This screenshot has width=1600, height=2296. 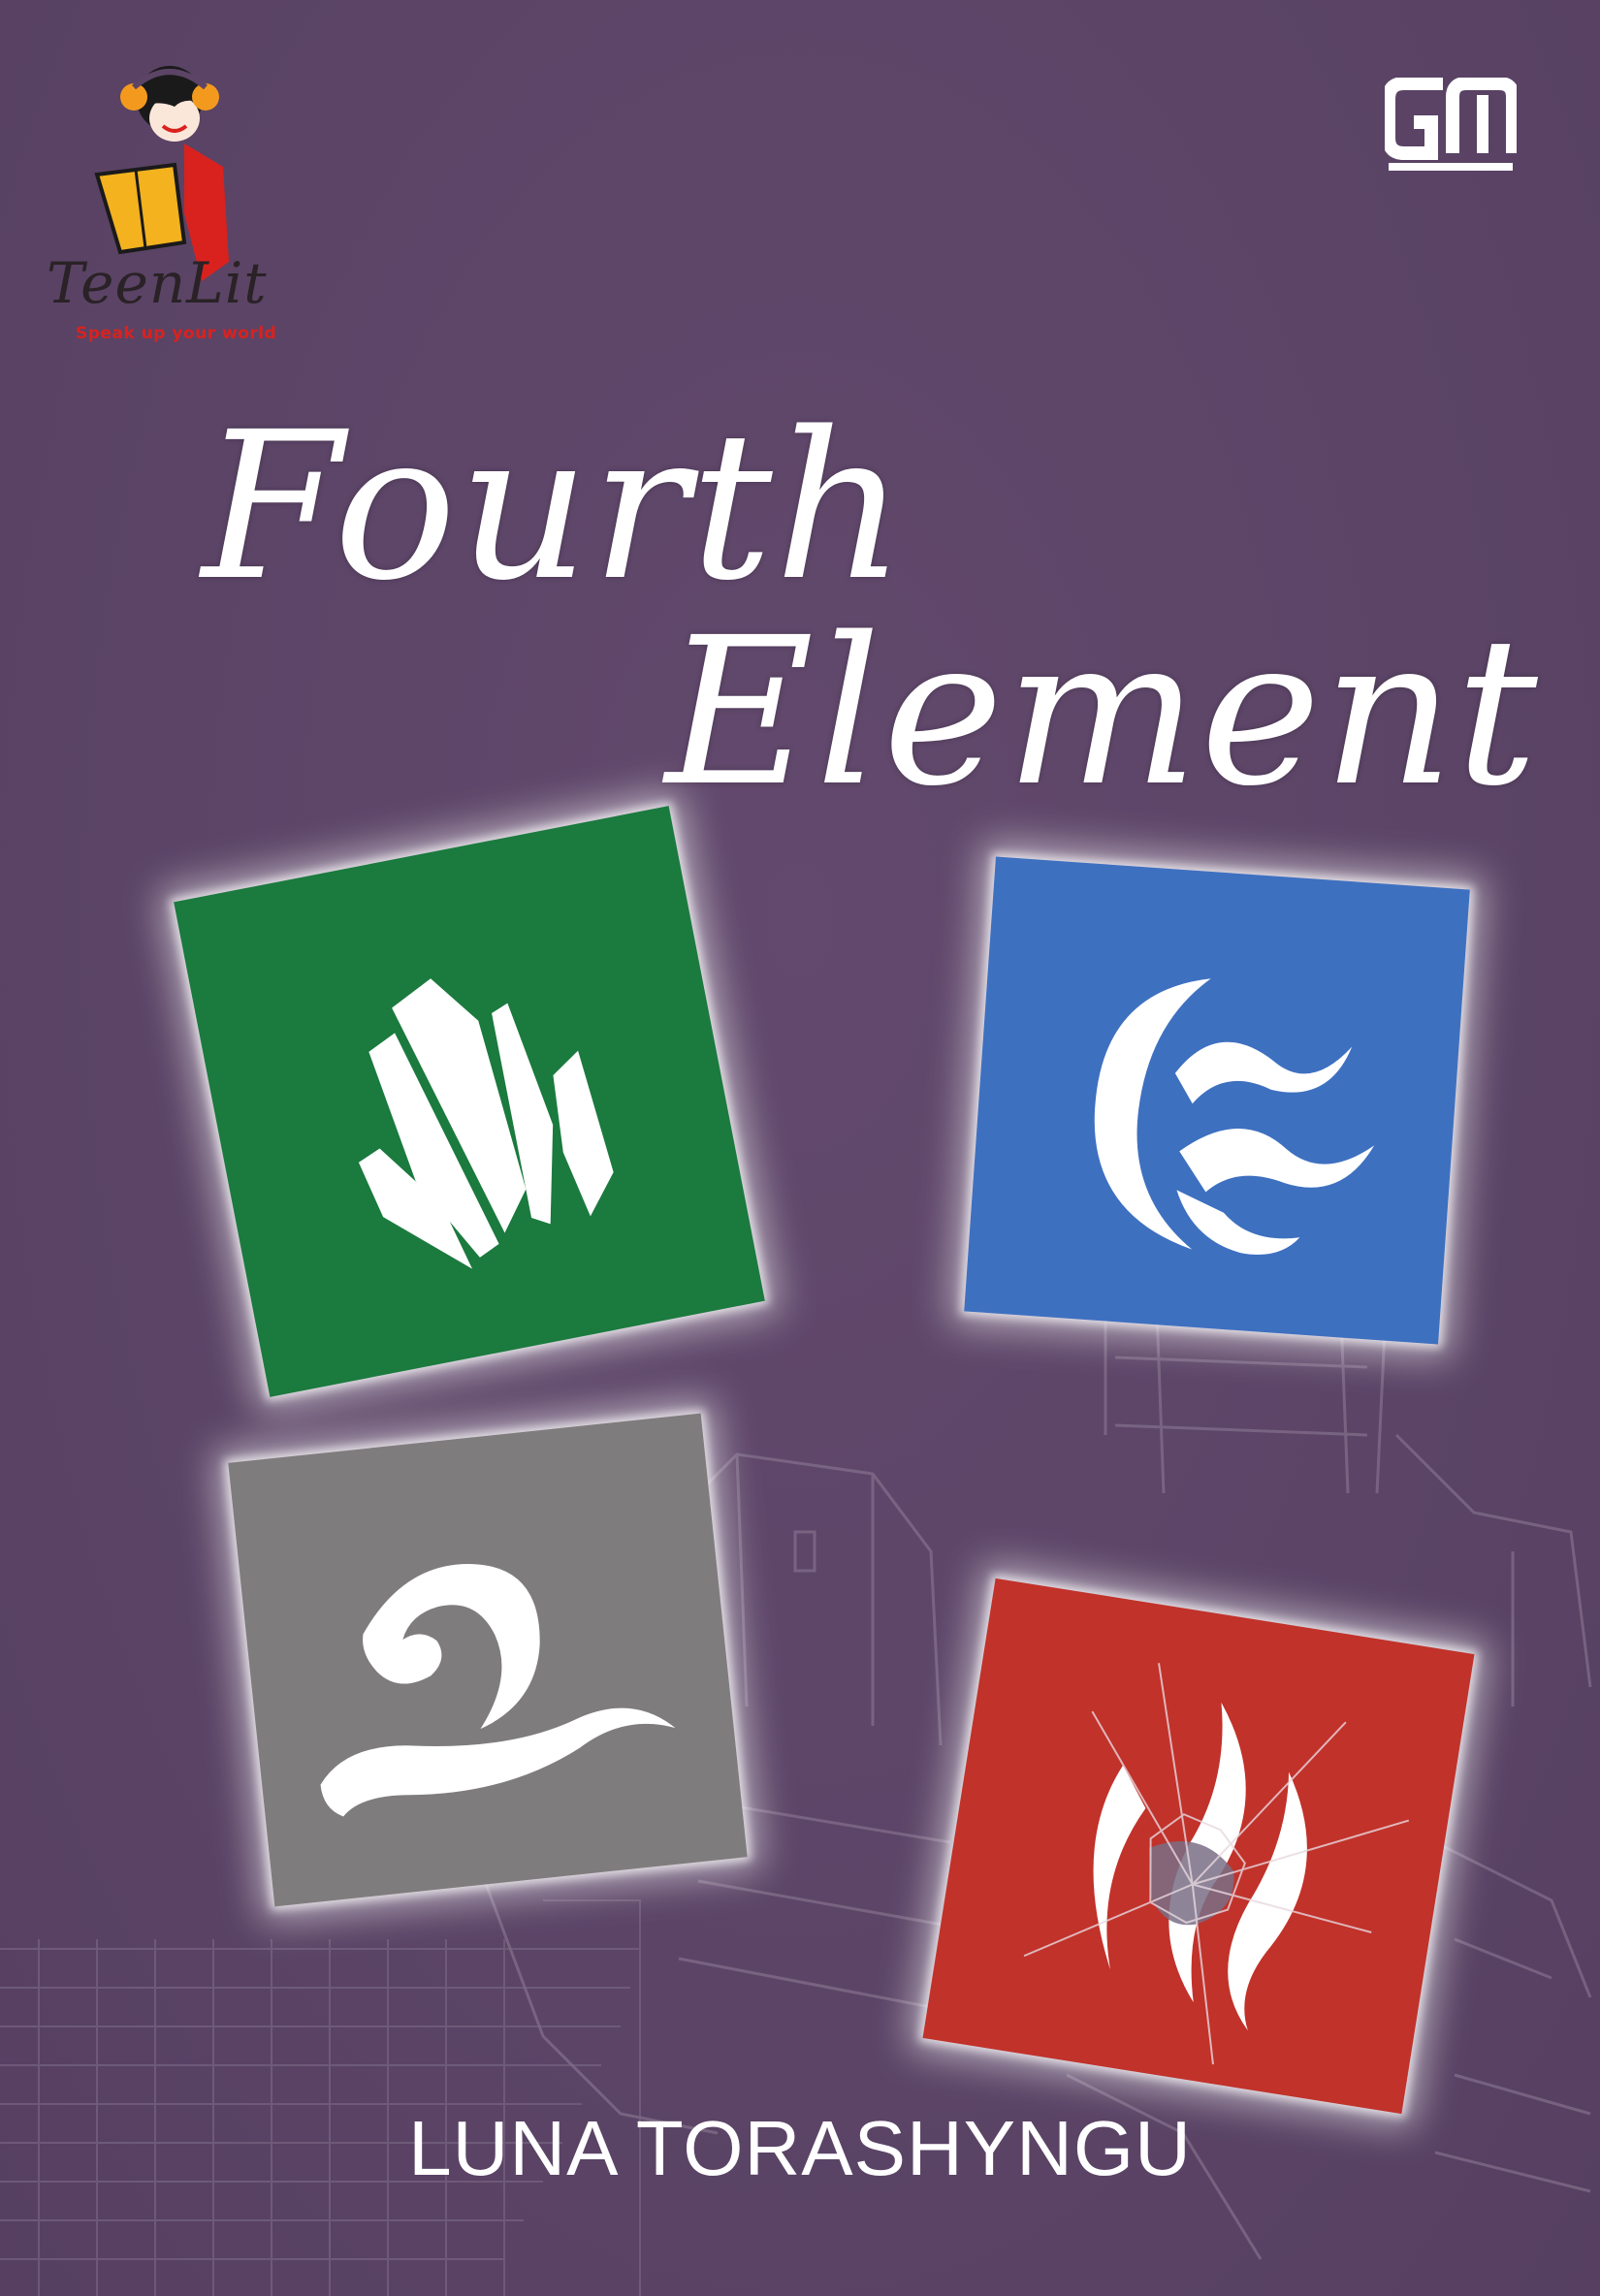 I want to click on fire-tile, so click(x=1198, y=1846).